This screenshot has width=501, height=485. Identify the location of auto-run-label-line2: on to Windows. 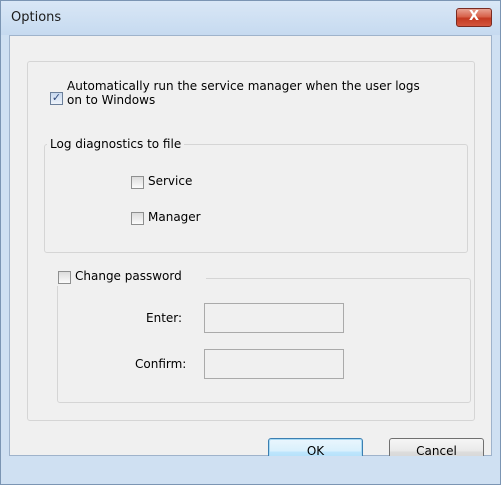
(111, 100).